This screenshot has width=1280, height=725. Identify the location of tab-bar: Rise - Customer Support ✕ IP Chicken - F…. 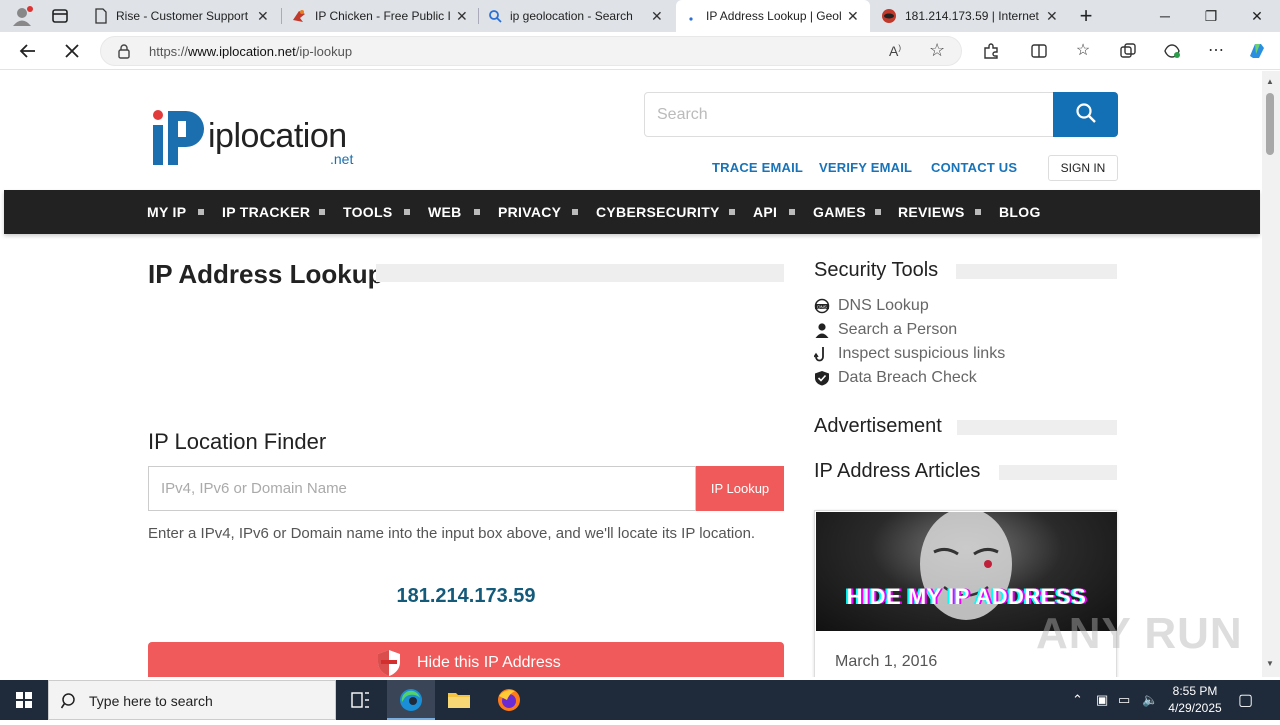
(640, 16).